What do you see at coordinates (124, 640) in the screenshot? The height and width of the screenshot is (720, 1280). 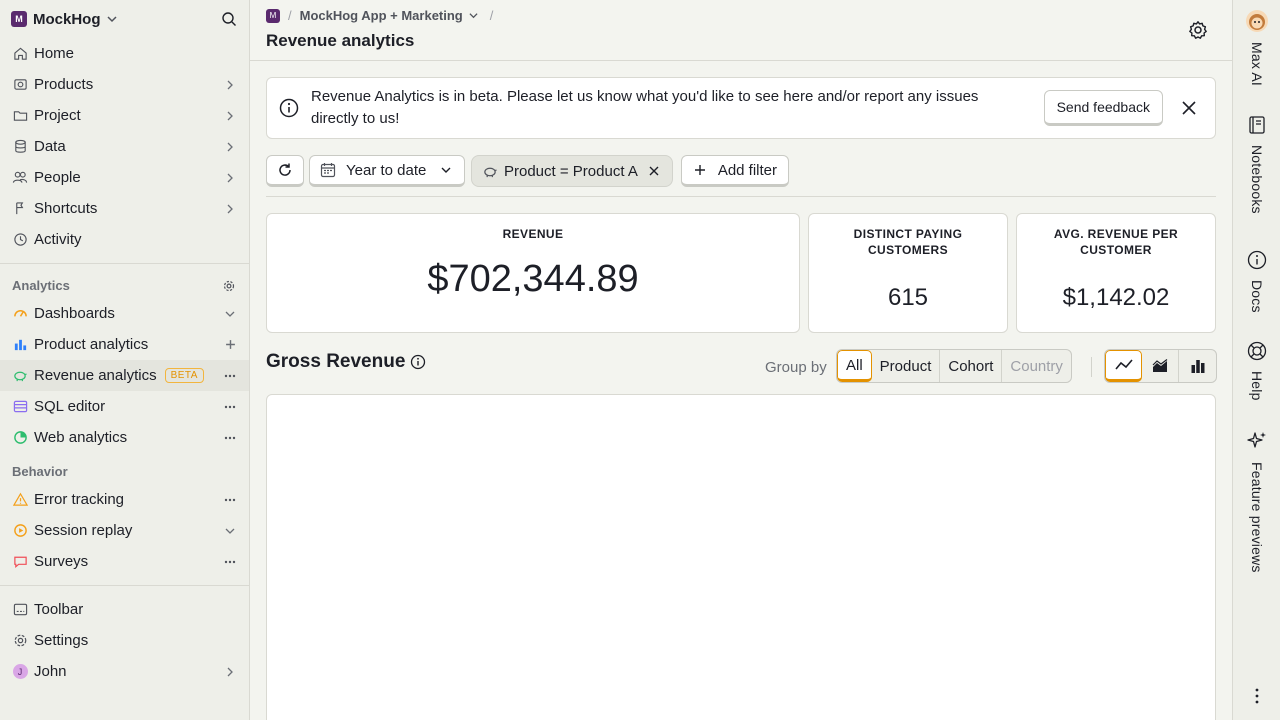 I see `sidebar-item-settings: Settings` at bounding box center [124, 640].